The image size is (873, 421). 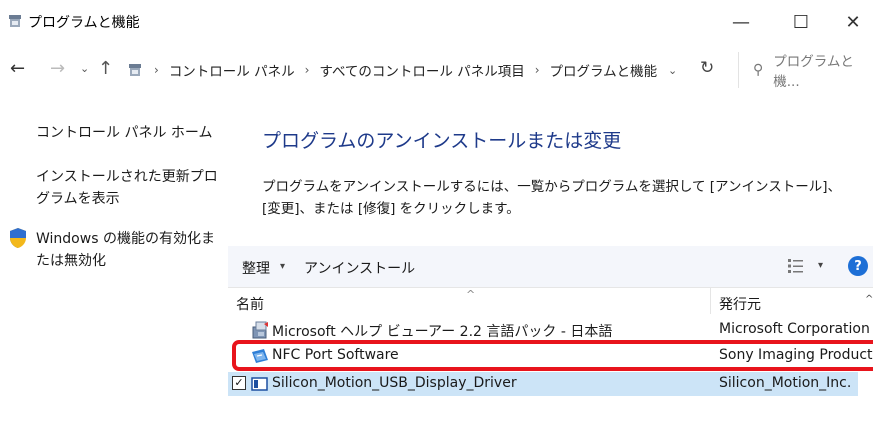 I want to click on address-dropdown: ⌄, so click(x=672, y=70).